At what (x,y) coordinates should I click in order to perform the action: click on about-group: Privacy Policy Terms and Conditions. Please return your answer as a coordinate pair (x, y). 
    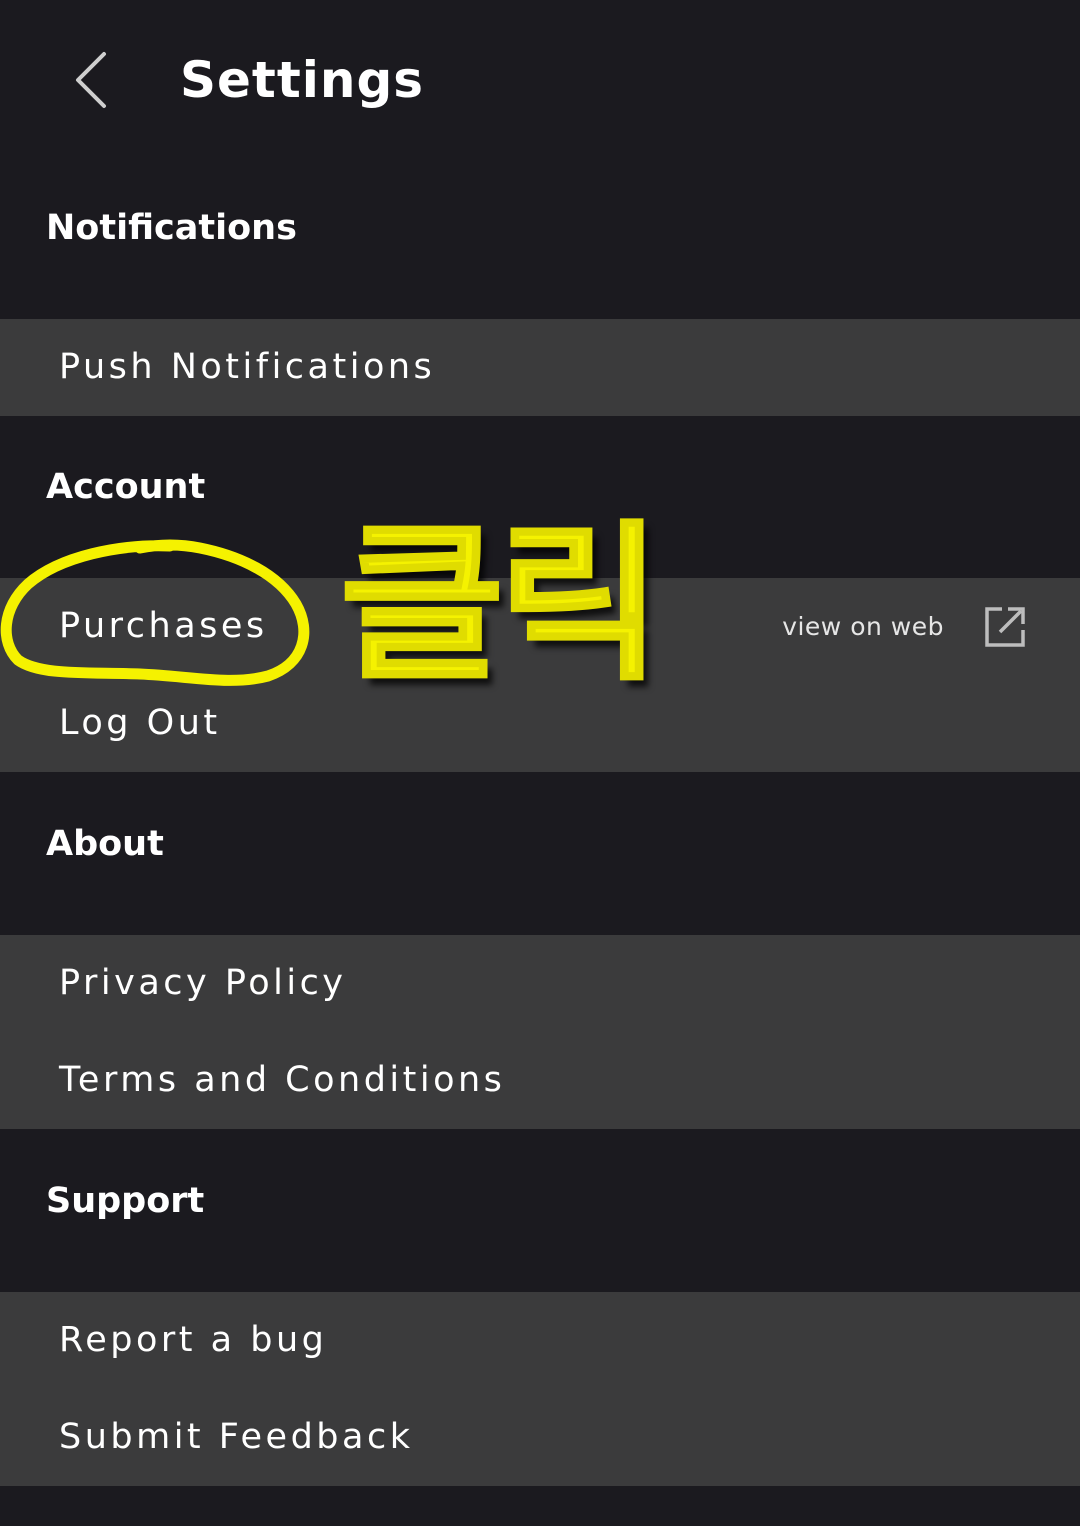
    Looking at the image, I should click on (540, 1032).